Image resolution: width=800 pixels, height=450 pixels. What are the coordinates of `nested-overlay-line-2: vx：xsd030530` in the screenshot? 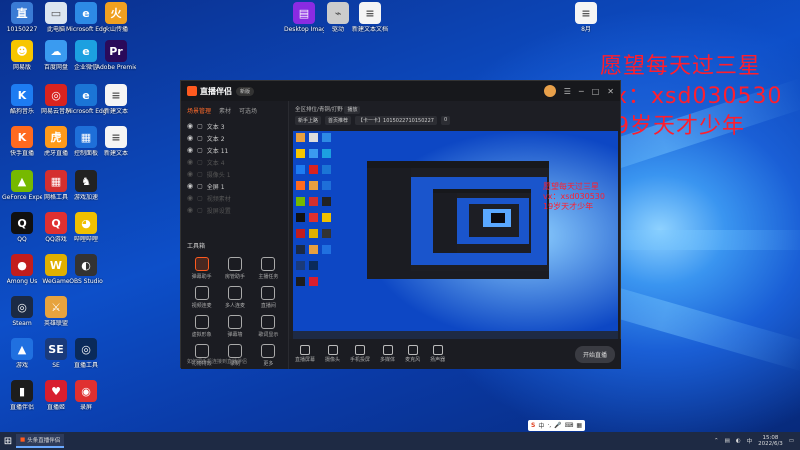 It's located at (574, 196).